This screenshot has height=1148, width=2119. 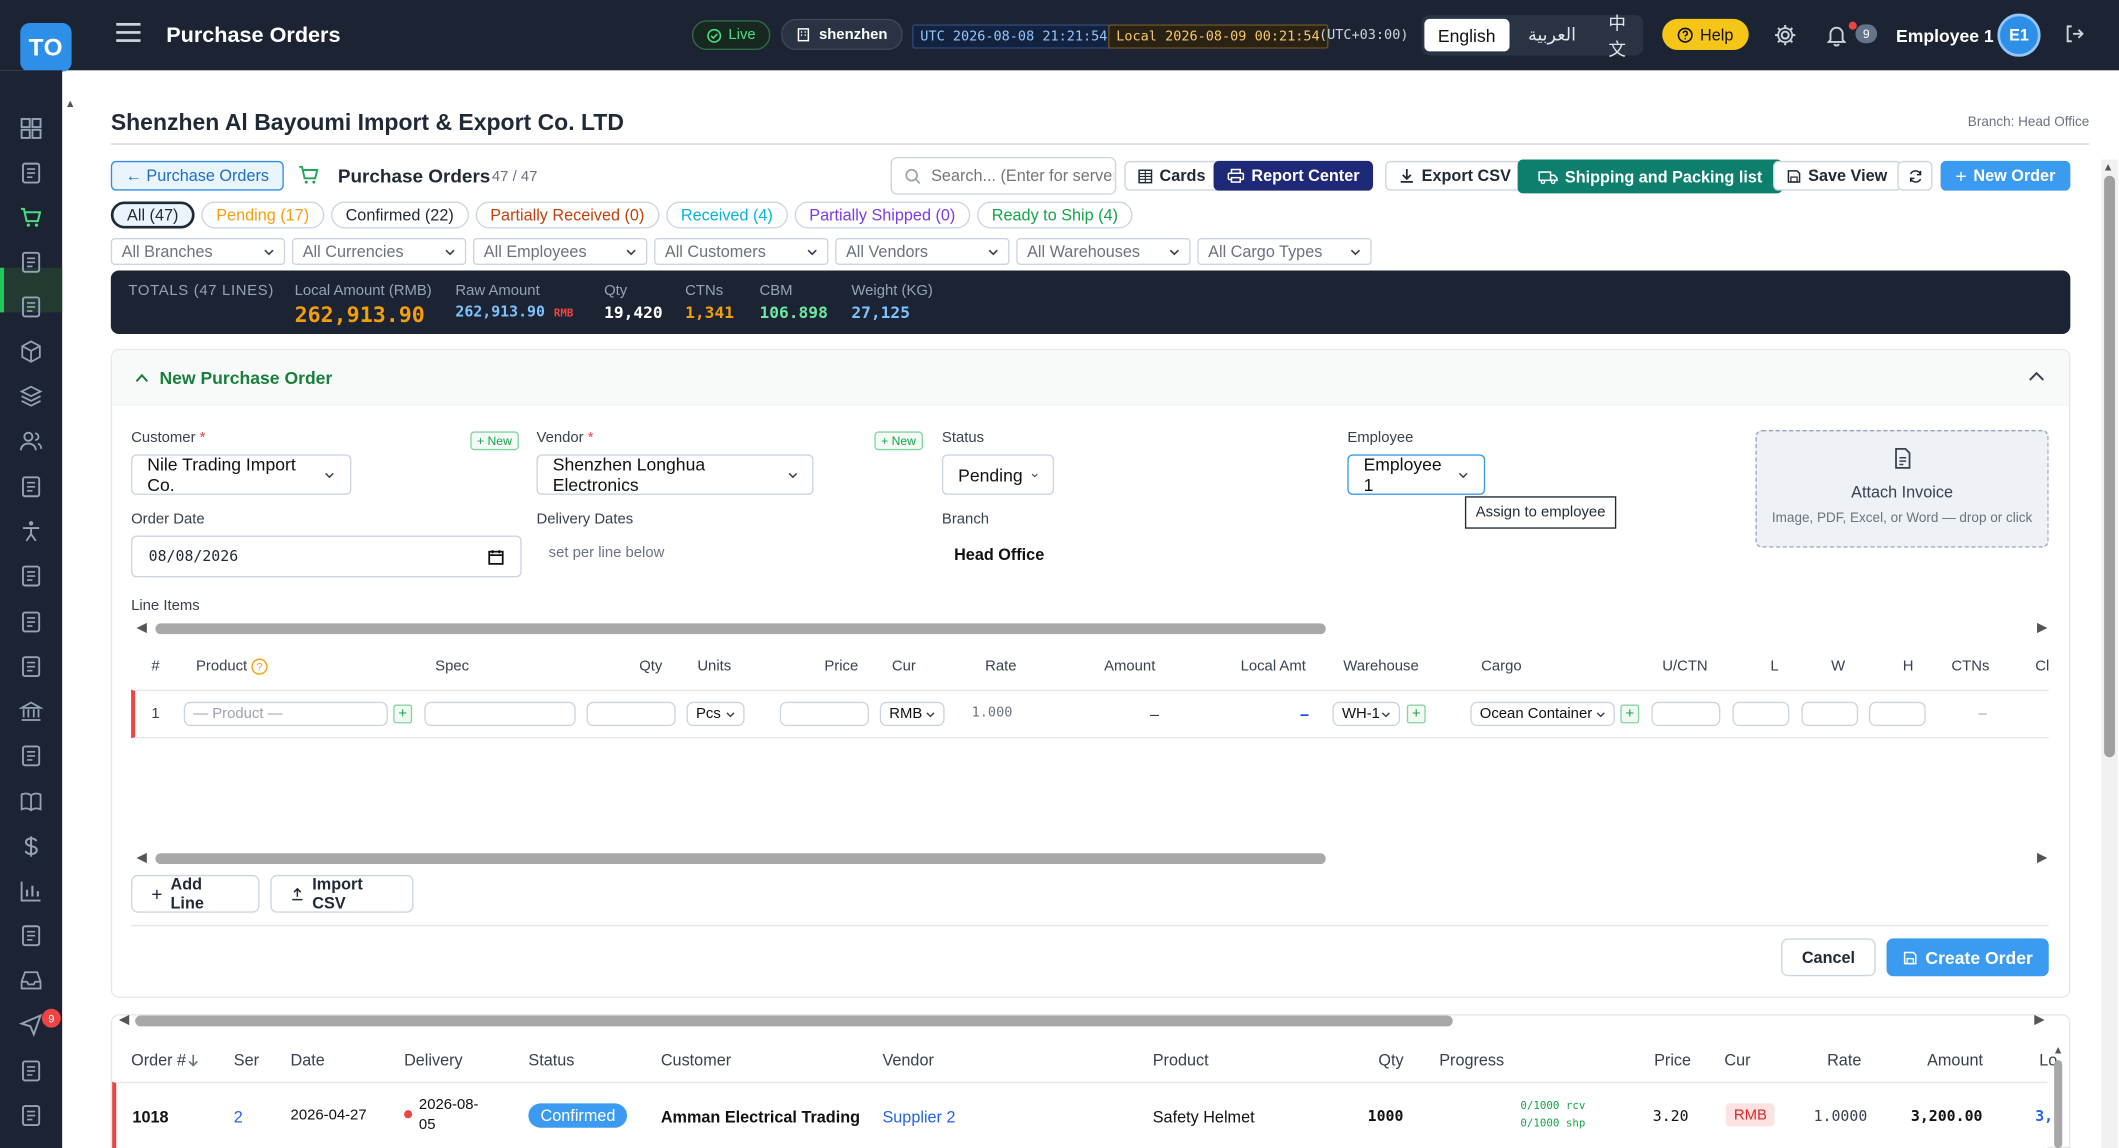 I want to click on site-selector: shenzhen, so click(x=842, y=34).